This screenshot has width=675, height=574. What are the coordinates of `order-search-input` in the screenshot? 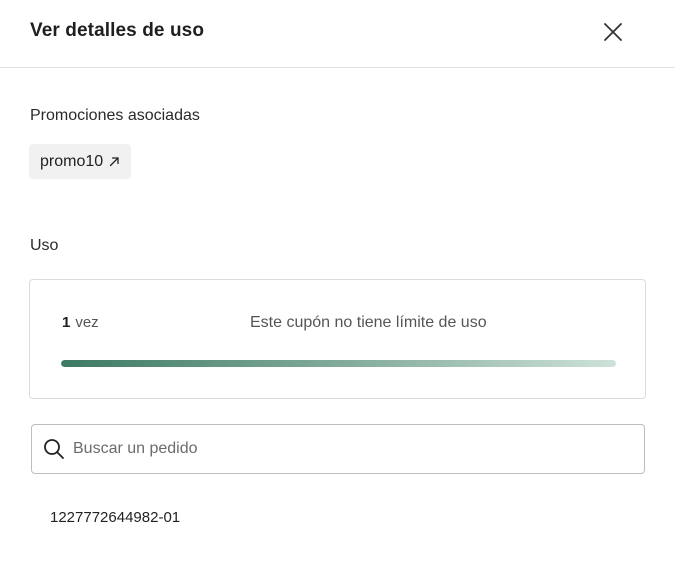 It's located at (358, 449).